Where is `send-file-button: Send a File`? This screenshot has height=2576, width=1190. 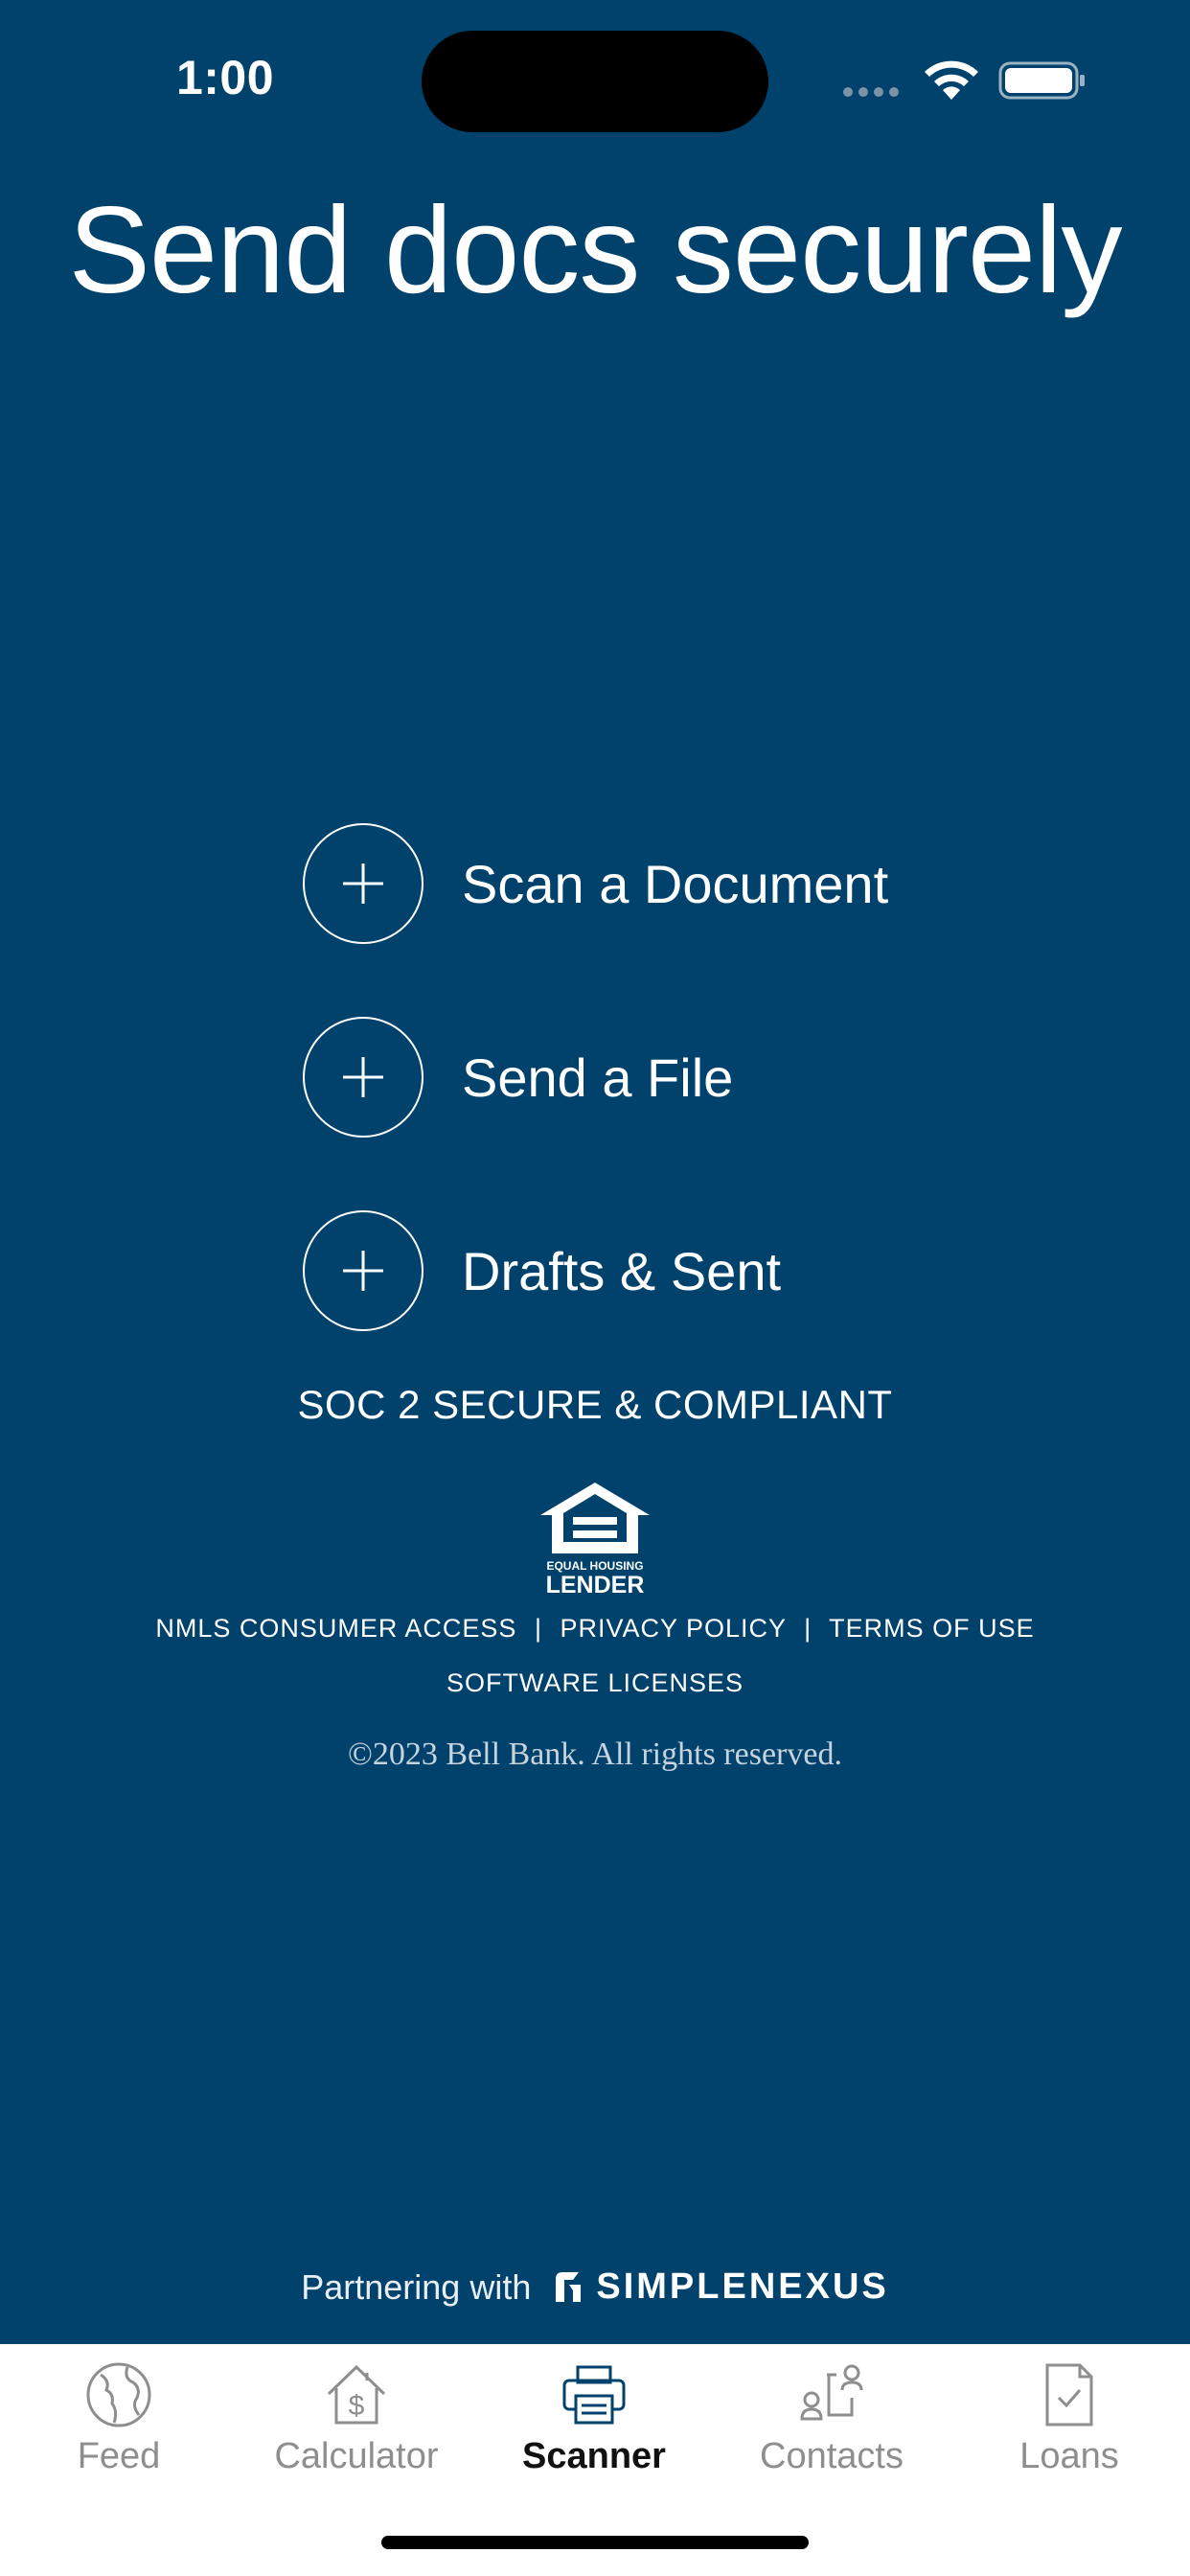
send-file-button: Send a File is located at coordinates (518, 1077).